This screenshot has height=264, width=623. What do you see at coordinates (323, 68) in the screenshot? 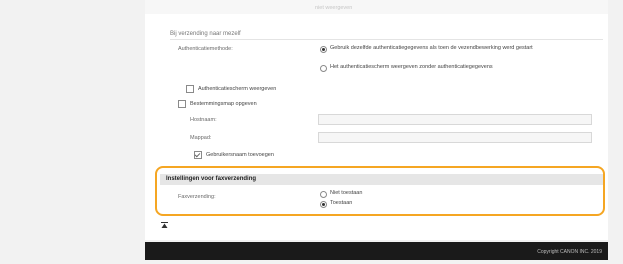
I see `radio-unselected-icon` at bounding box center [323, 68].